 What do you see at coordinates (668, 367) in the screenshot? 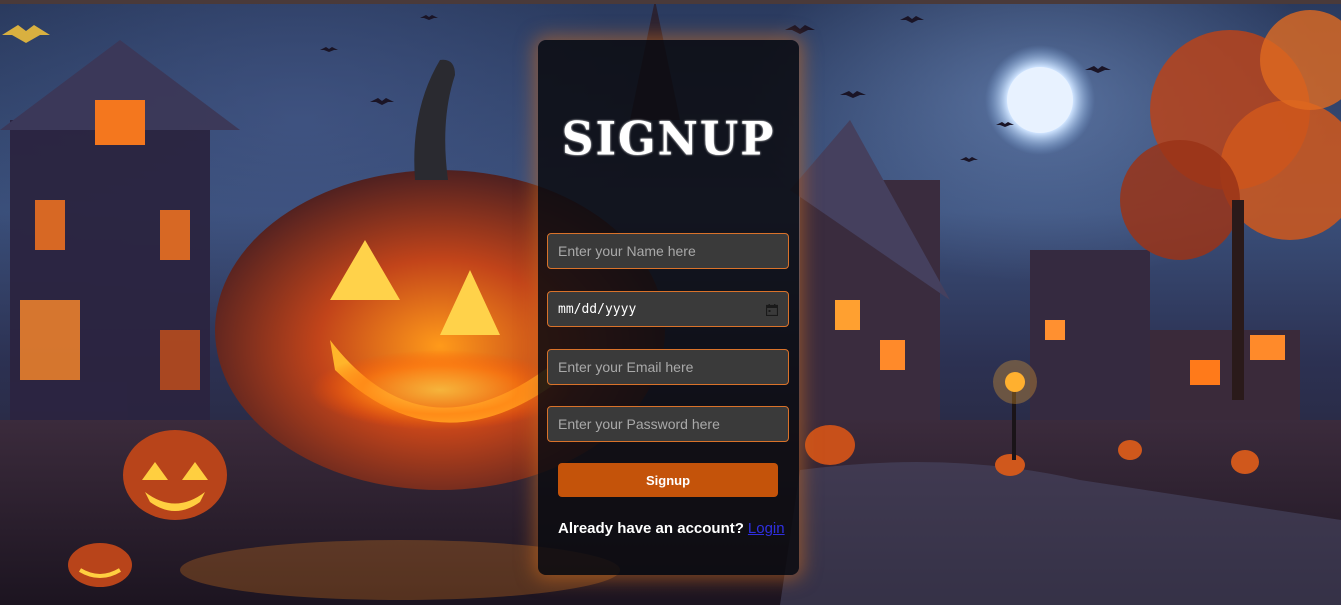
I see `email-field` at bounding box center [668, 367].